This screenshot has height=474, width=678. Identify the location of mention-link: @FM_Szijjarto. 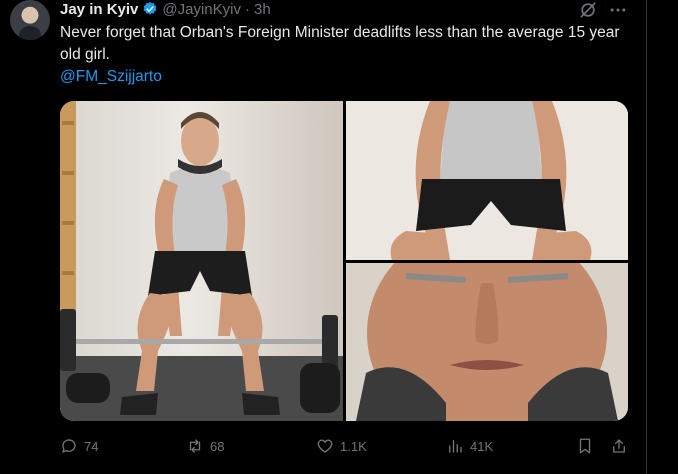
(111, 77).